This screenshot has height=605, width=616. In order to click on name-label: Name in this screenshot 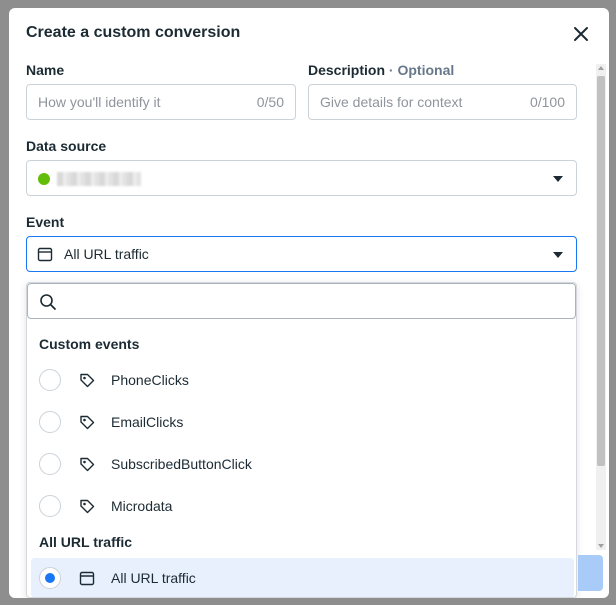, I will do `click(45, 70)`.